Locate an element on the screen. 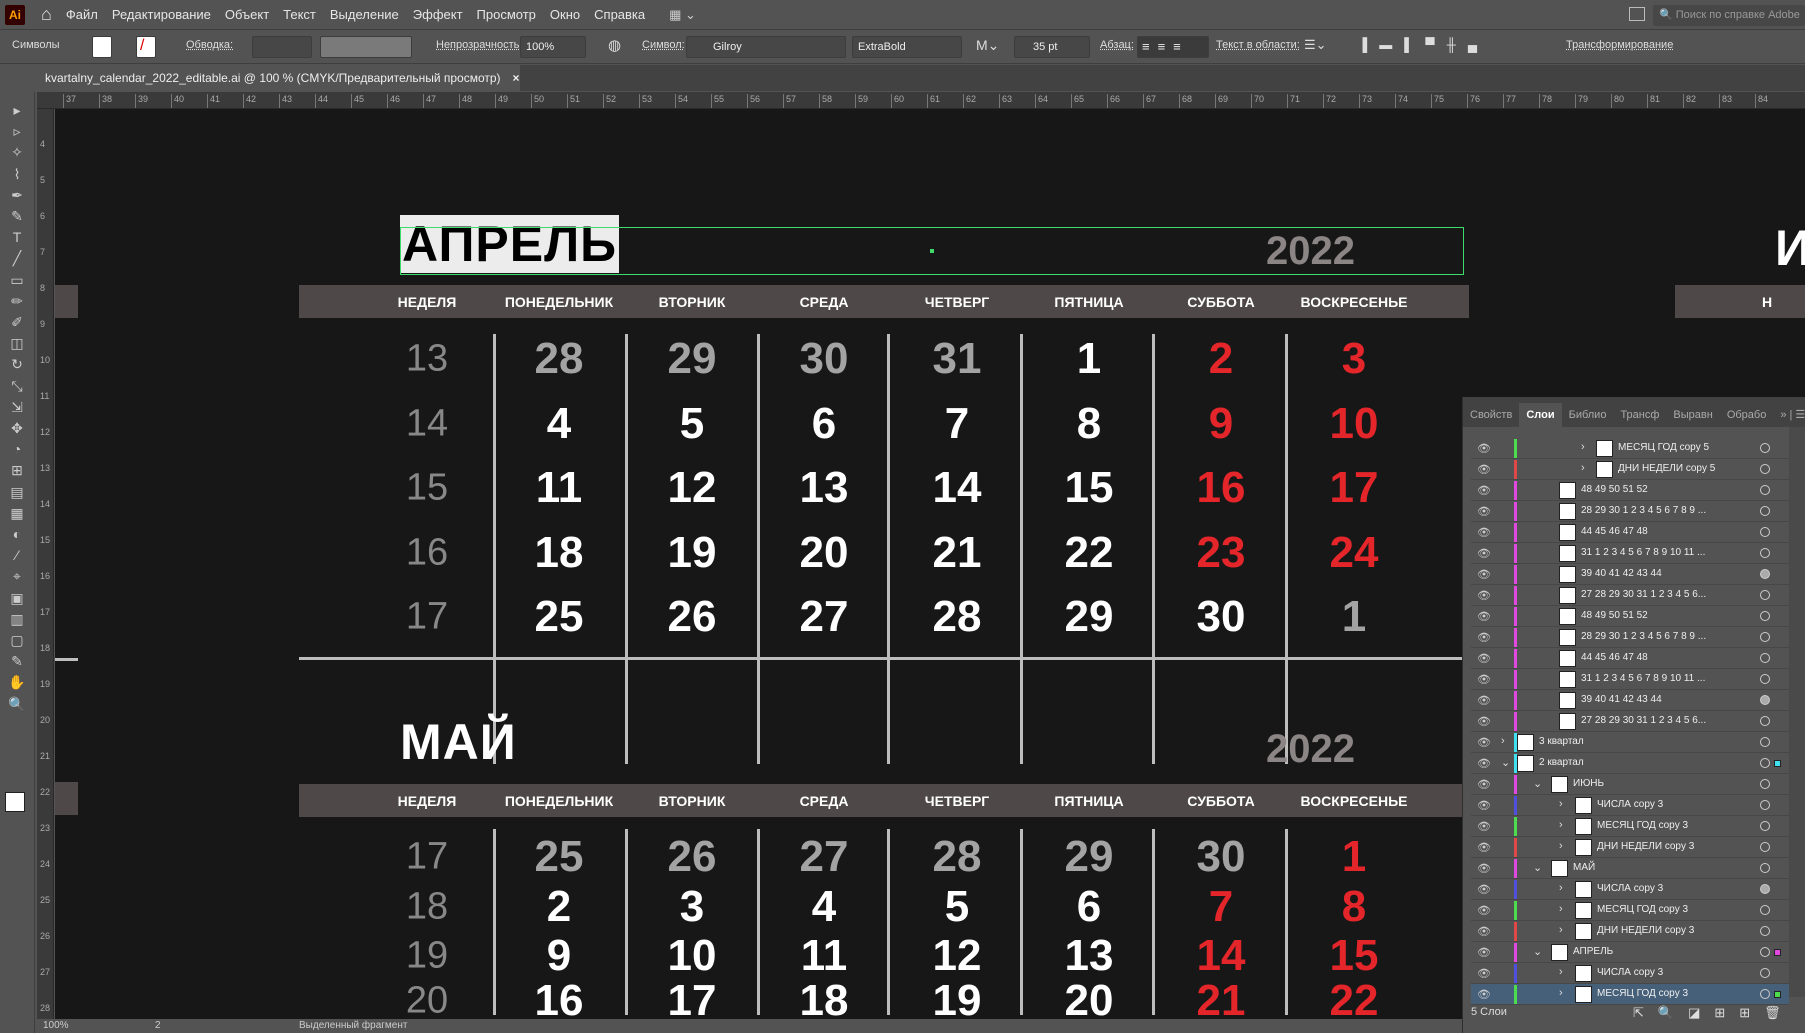 The width and height of the screenshot is (1805, 1033). pencil-tool-icon: ✐ is located at coordinates (17, 322).